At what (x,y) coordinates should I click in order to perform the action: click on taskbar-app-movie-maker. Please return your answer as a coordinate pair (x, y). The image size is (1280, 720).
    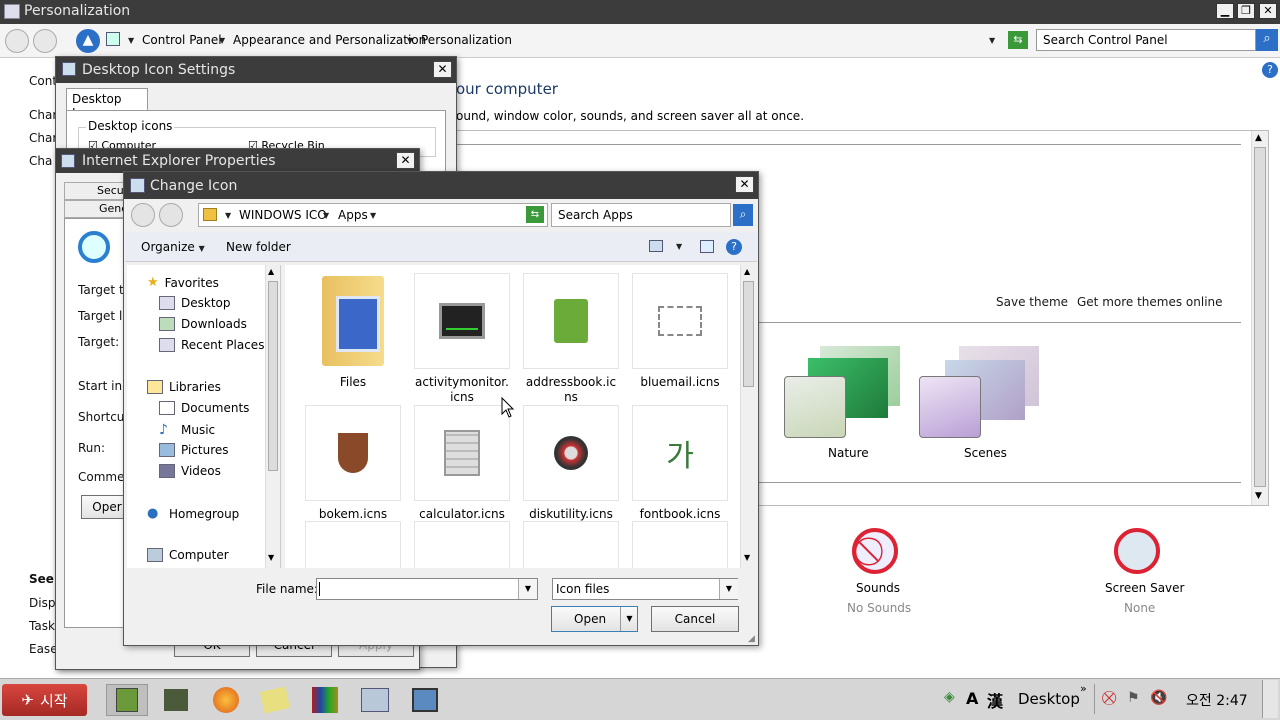
    Looking at the image, I should click on (176, 700).